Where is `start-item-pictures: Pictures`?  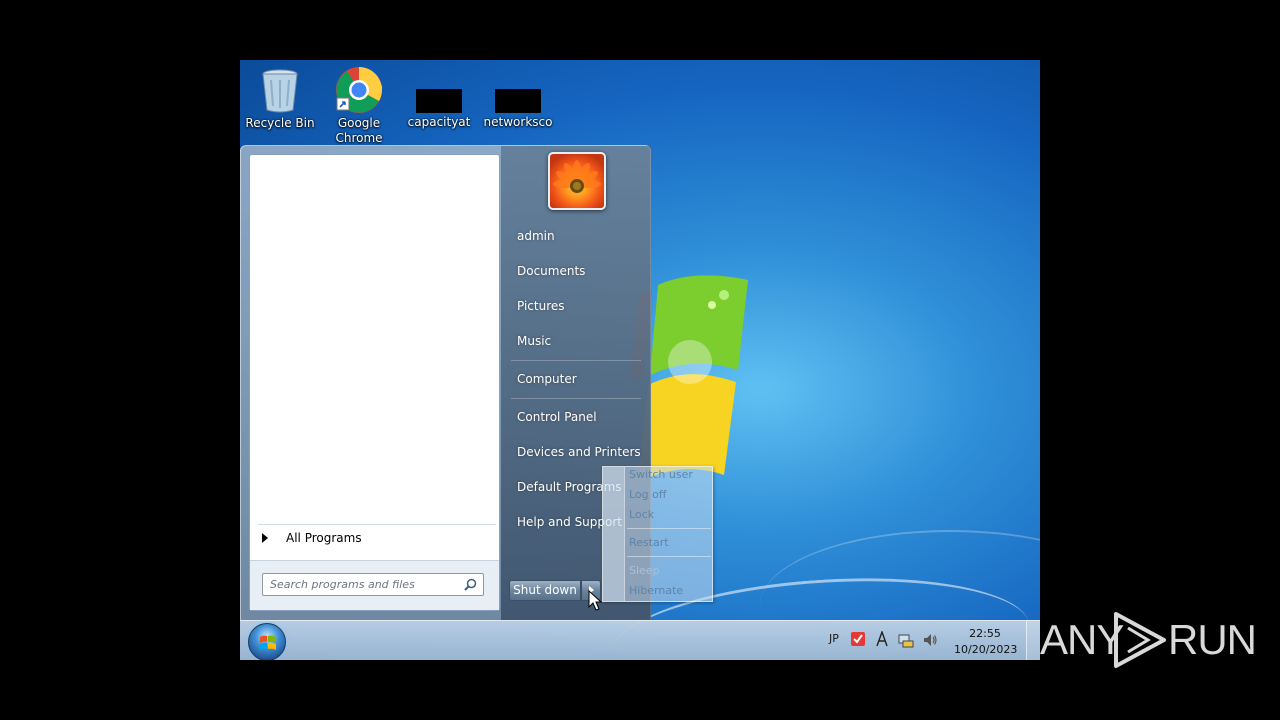
start-item-pictures: Pictures is located at coordinates (581, 306).